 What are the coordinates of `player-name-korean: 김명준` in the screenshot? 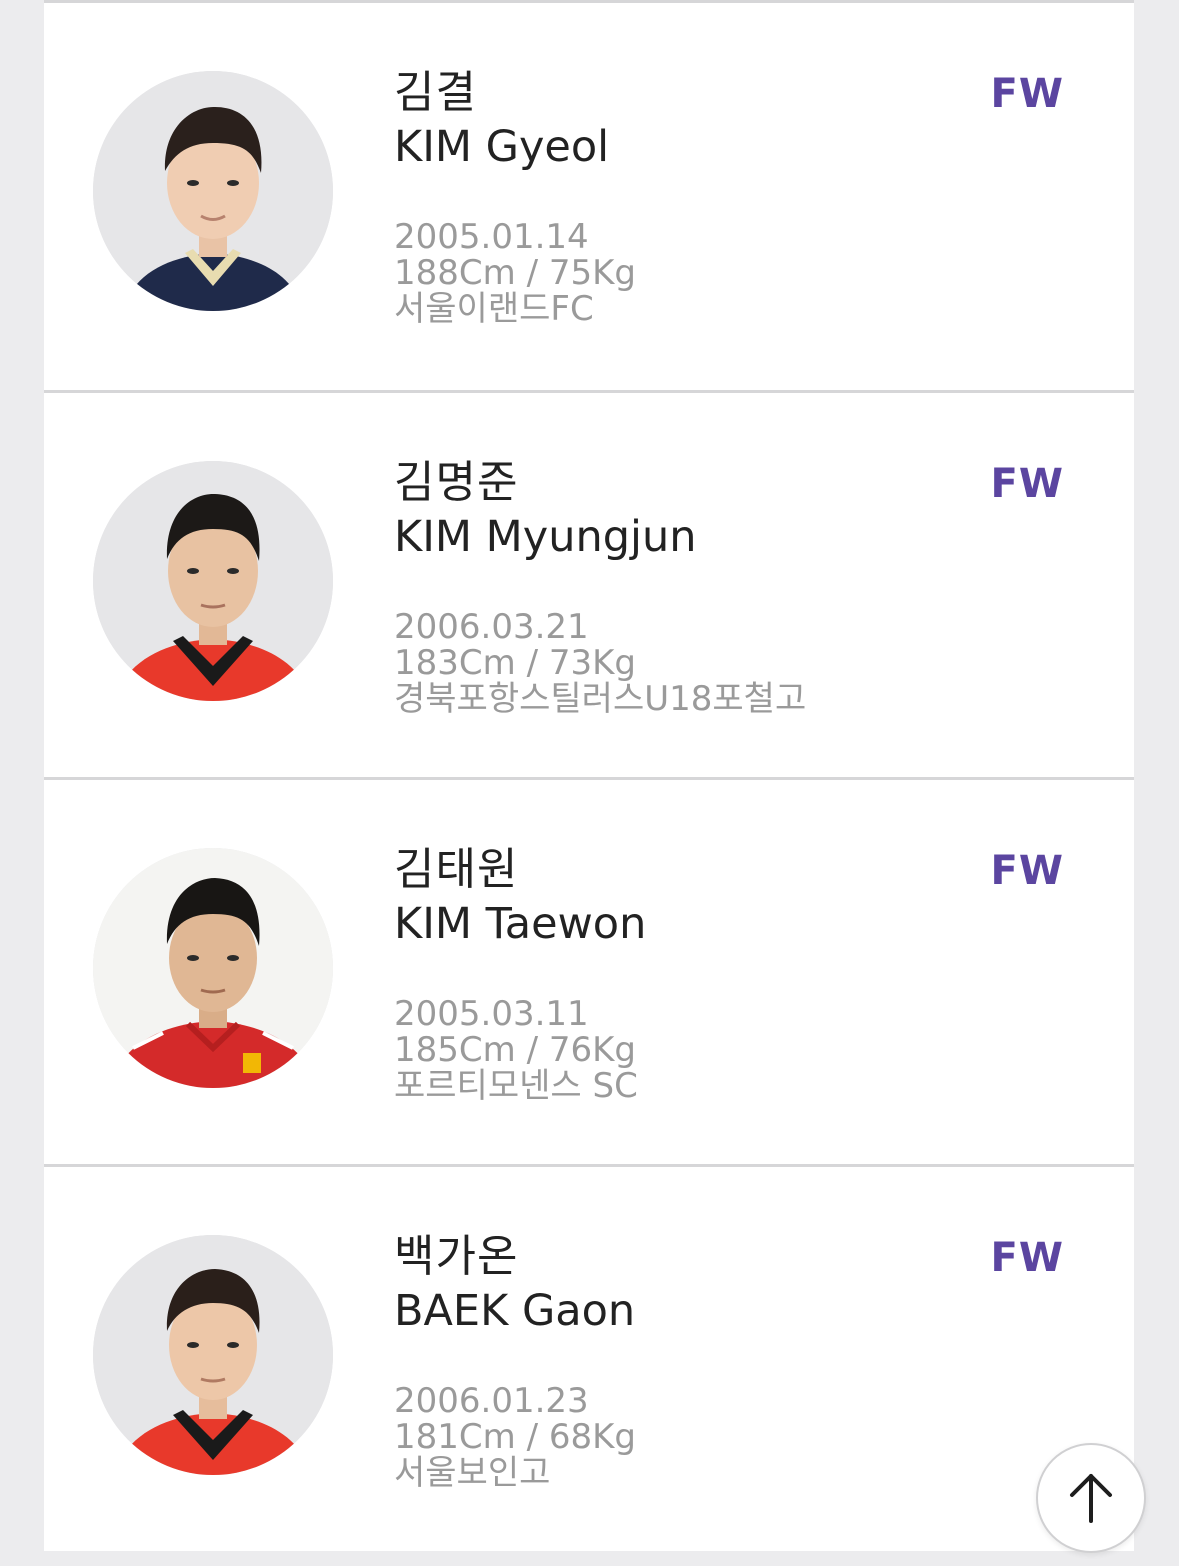 It's located at (456, 482).